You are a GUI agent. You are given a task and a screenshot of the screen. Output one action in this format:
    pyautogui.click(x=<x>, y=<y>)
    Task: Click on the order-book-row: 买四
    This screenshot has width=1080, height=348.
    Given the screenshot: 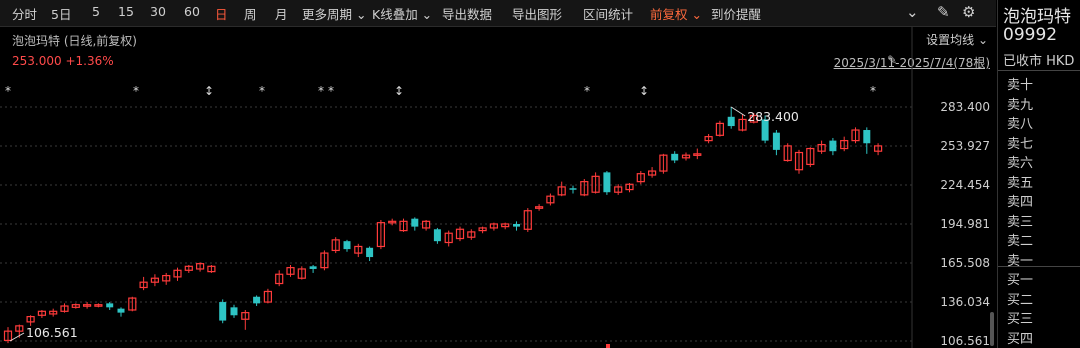 What is the action you would take?
    pyautogui.click(x=1020, y=339)
    